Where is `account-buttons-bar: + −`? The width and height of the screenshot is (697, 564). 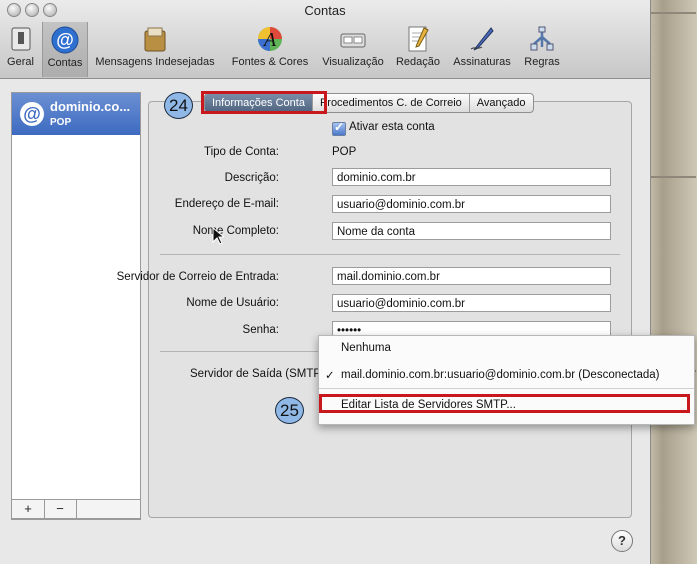 account-buttons-bar: + − is located at coordinates (76, 509).